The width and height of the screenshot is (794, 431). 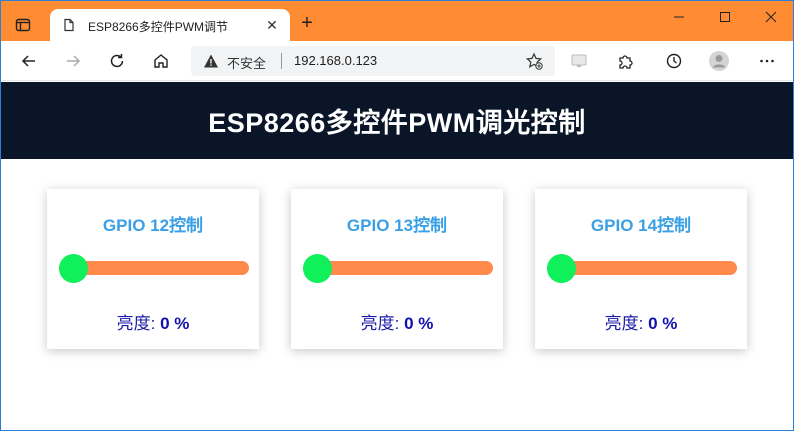 I want to click on page-icon, so click(x=69, y=25).